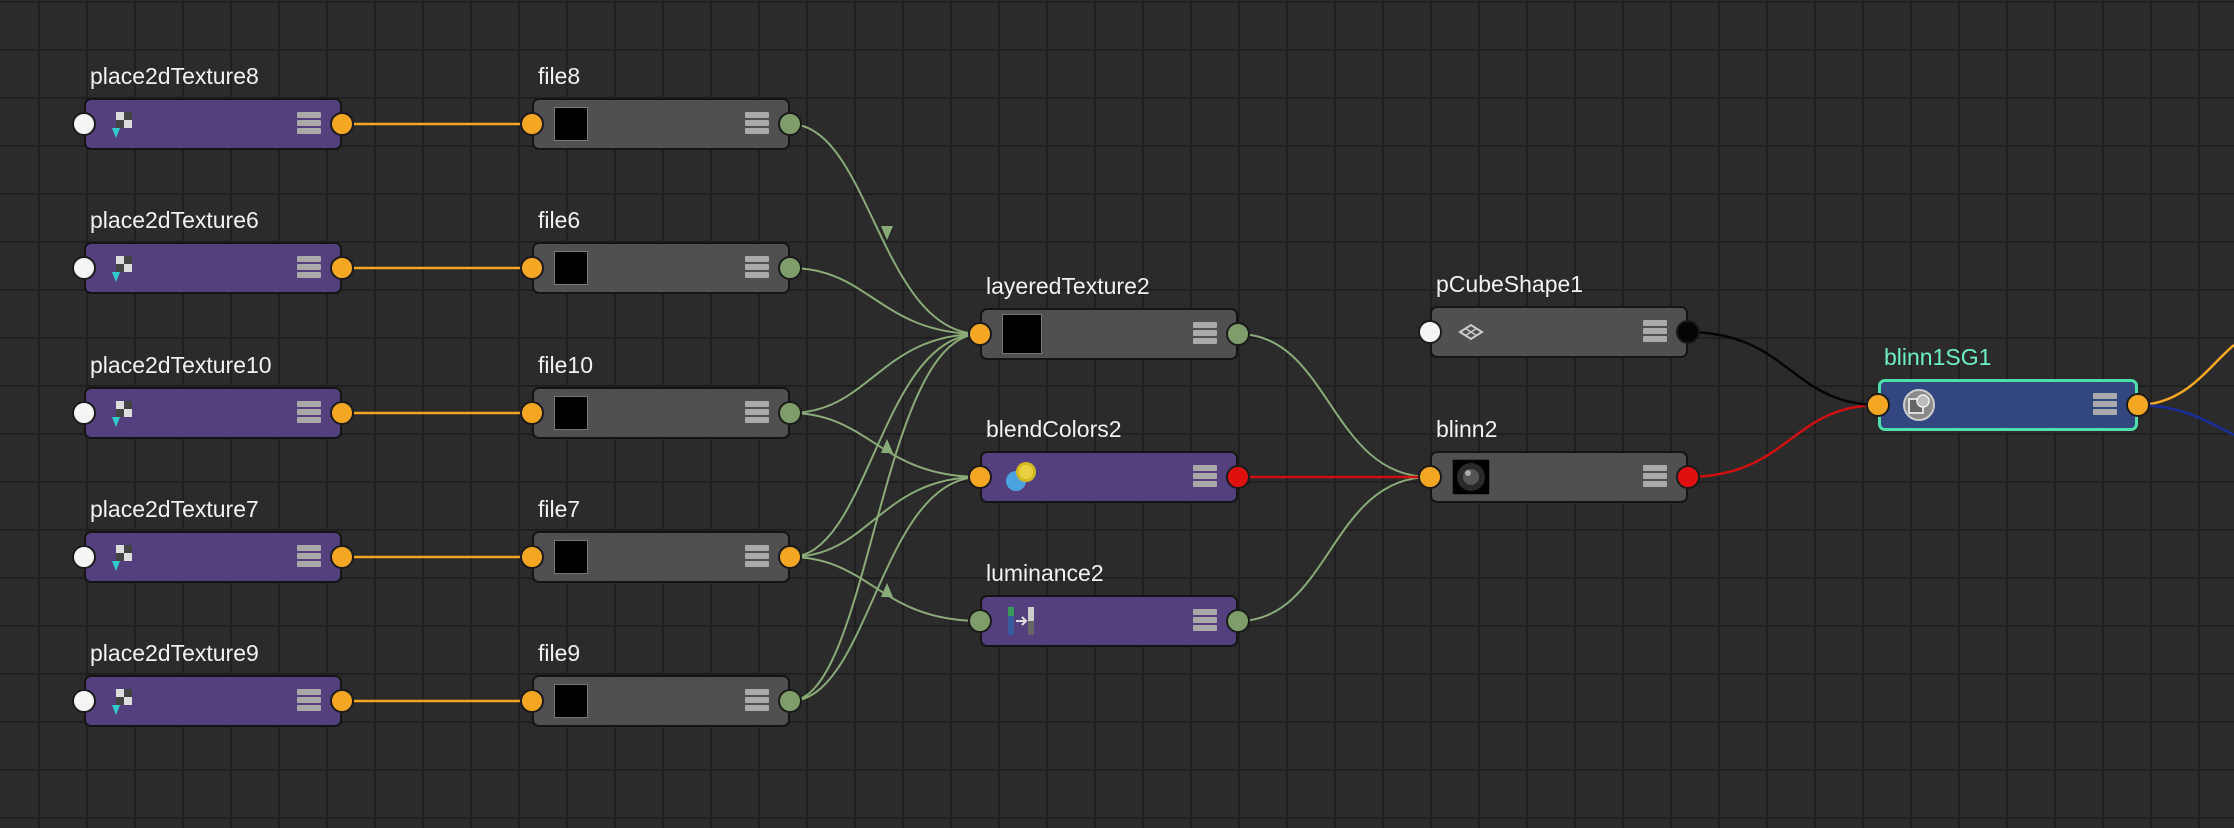  I want to click on node-blinn1SG1: blinn1SG1, so click(2008, 387).